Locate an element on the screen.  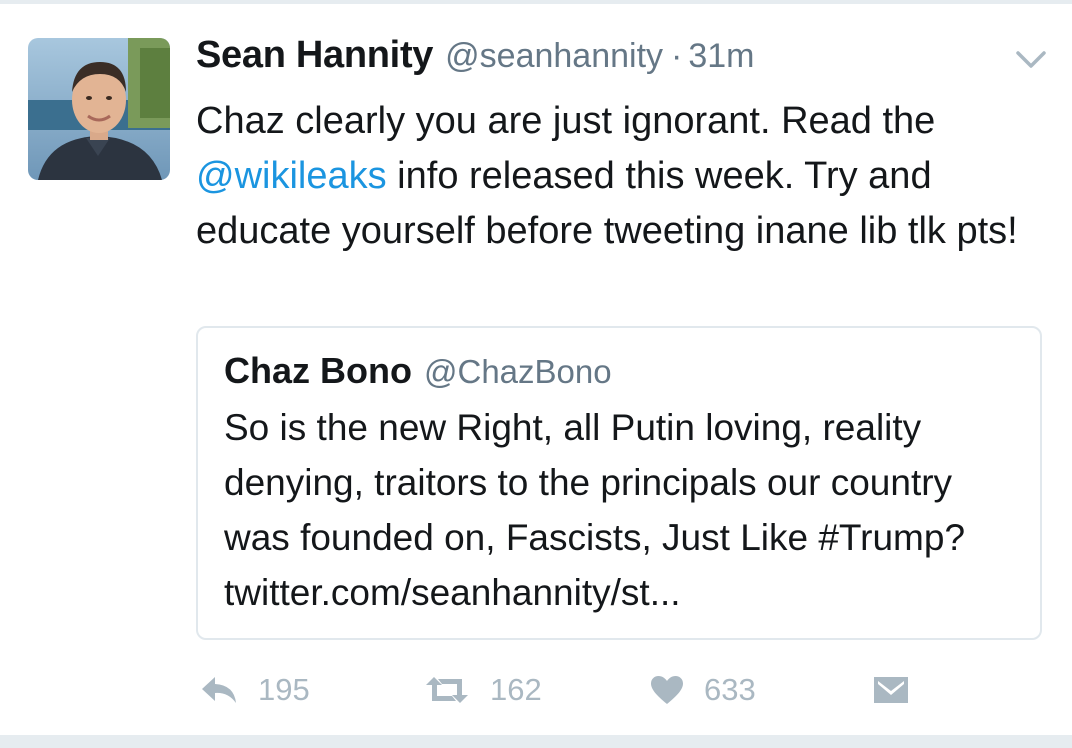
like-count: 633 is located at coordinates (730, 689).